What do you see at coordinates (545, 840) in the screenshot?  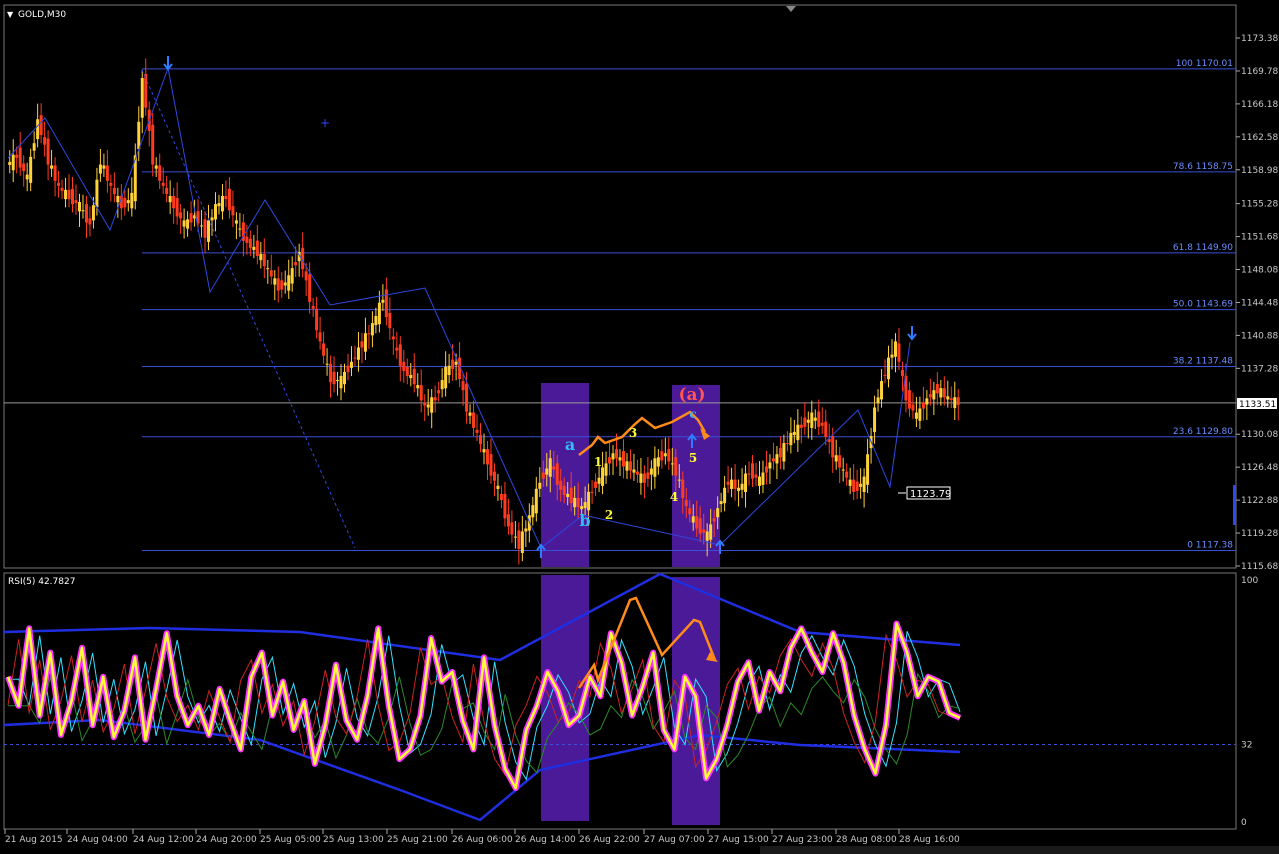 I see `x-tick-label: 26 Aug 14:00` at bounding box center [545, 840].